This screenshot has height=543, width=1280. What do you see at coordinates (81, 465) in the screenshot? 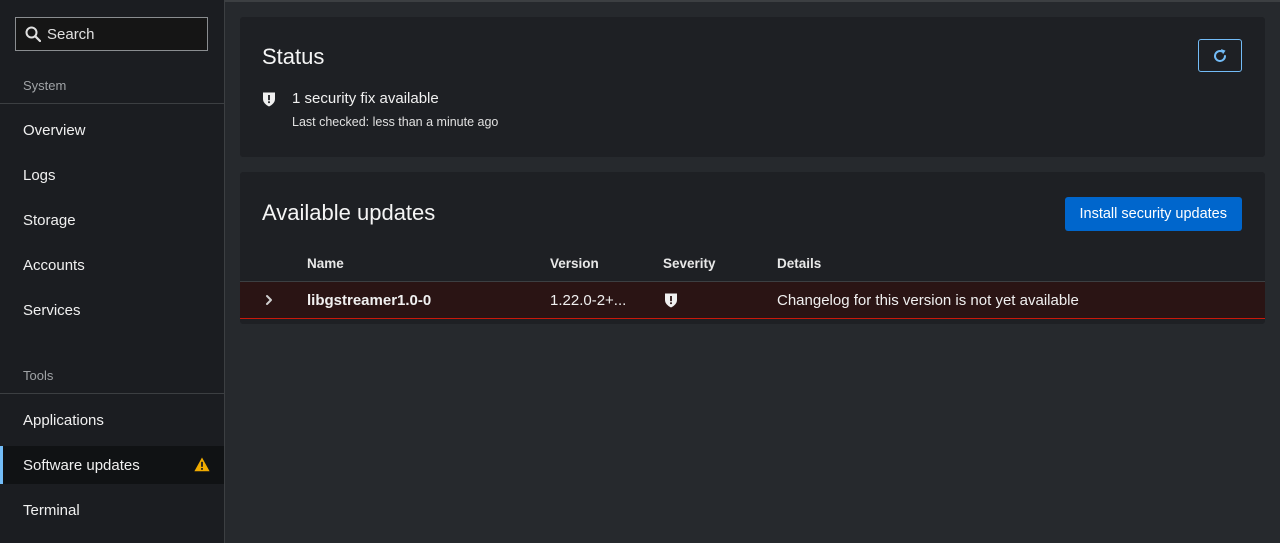
I see `sidebar-item-label: Software updates` at bounding box center [81, 465].